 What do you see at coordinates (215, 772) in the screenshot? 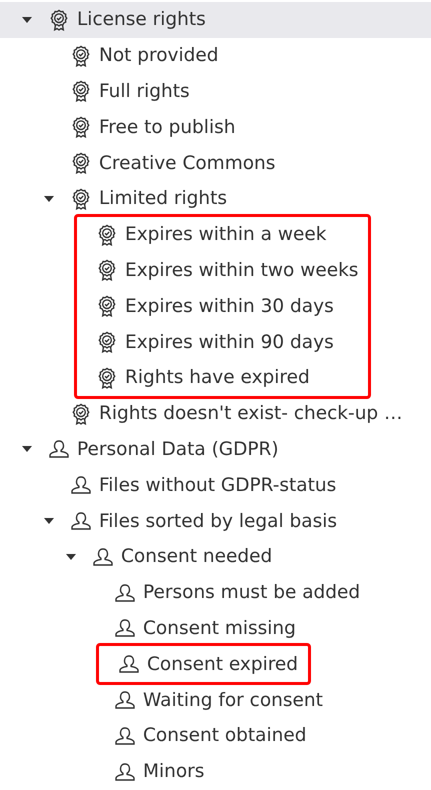
I see `tree-item: Minors` at bounding box center [215, 772].